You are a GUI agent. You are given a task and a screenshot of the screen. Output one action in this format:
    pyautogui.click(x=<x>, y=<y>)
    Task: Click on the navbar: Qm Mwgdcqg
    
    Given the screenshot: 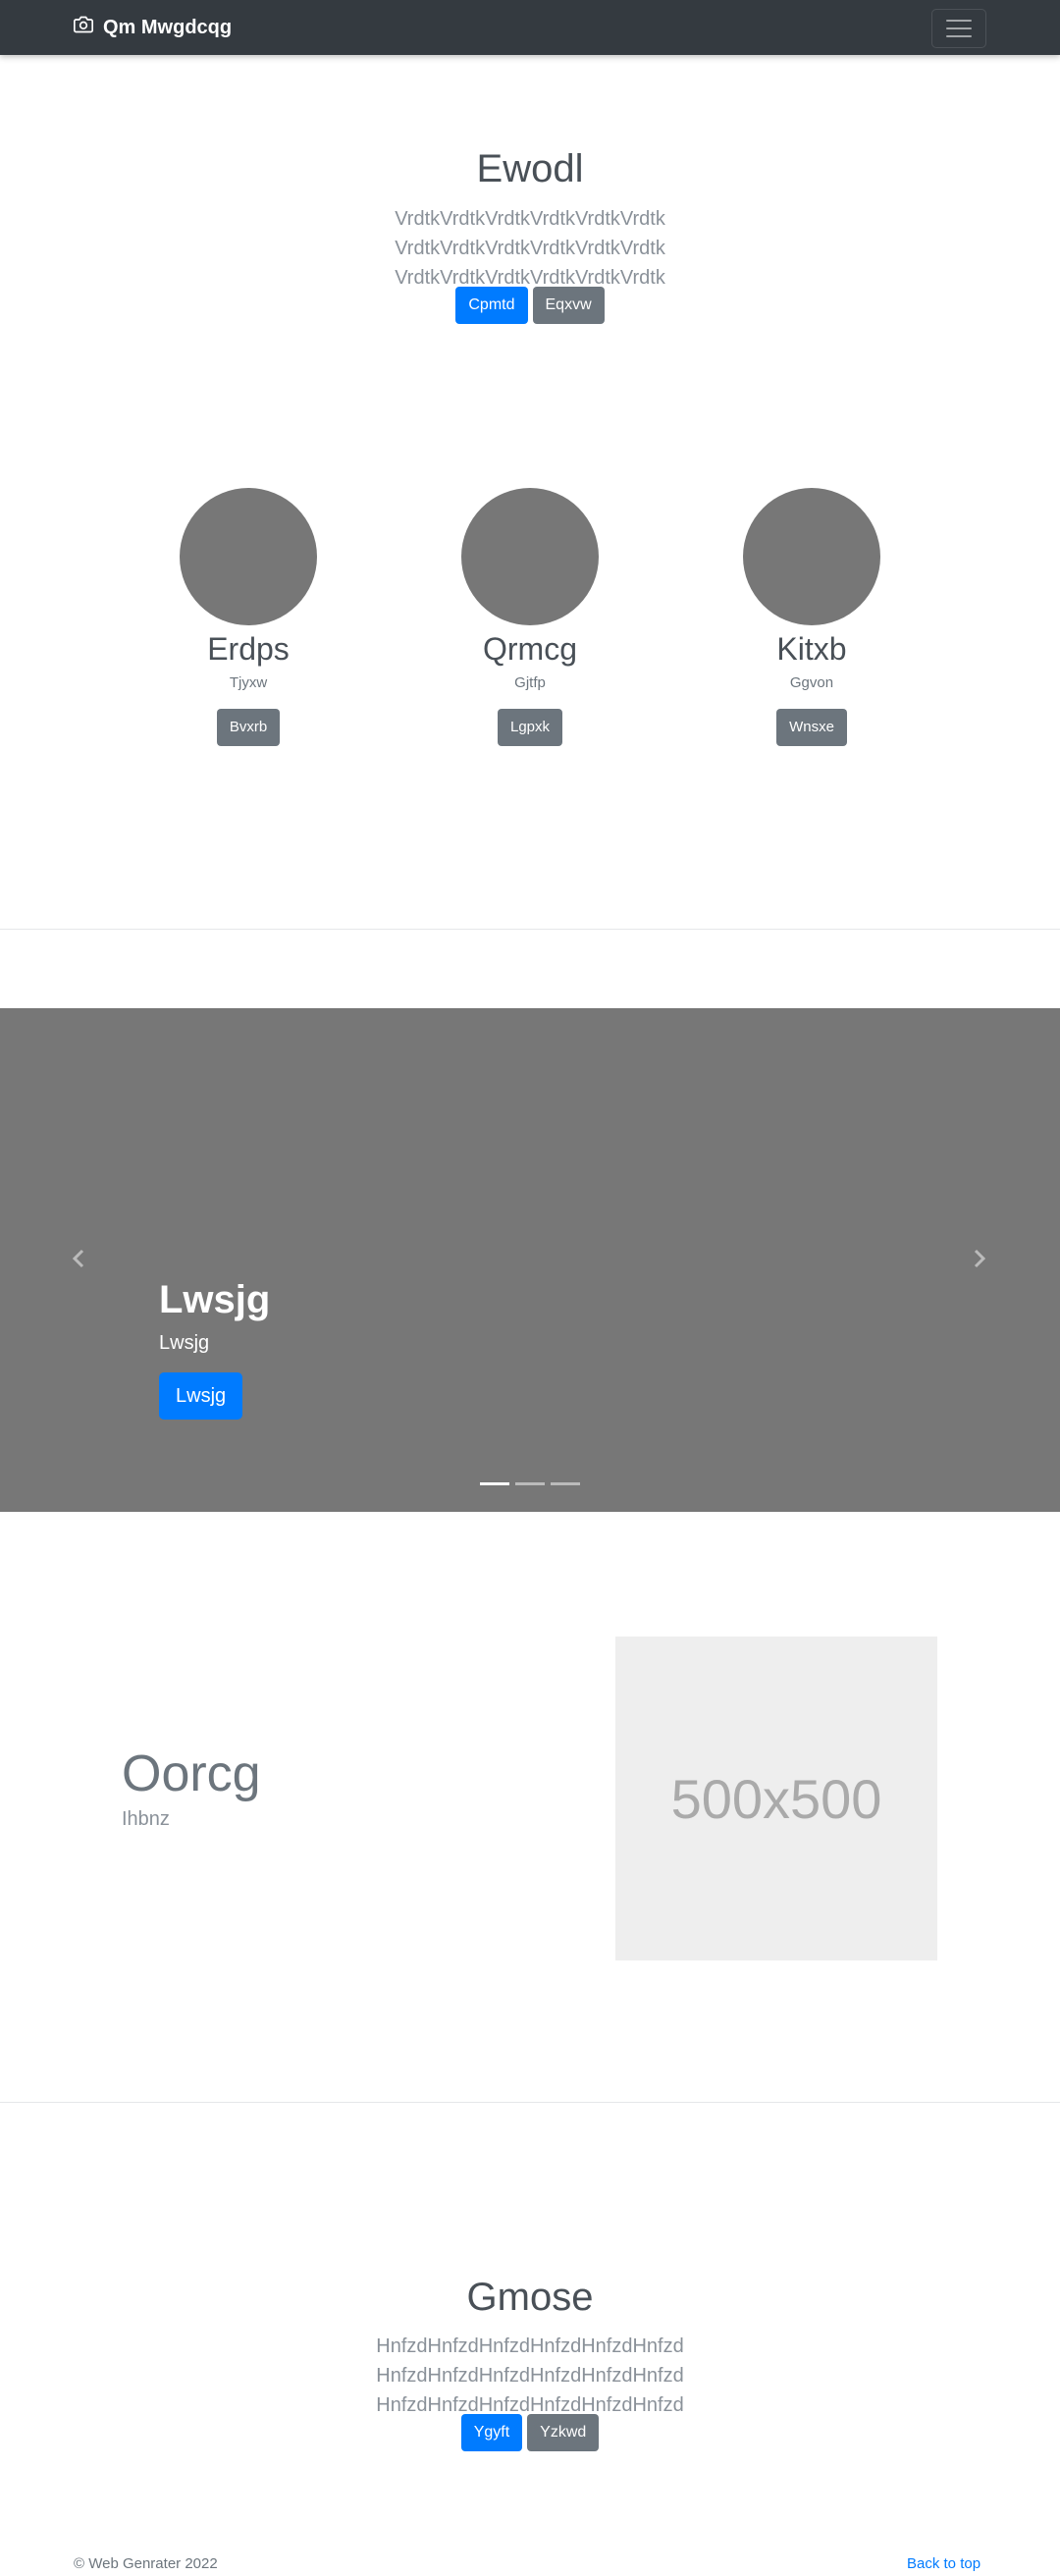 What is the action you would take?
    pyautogui.click(x=530, y=27)
    